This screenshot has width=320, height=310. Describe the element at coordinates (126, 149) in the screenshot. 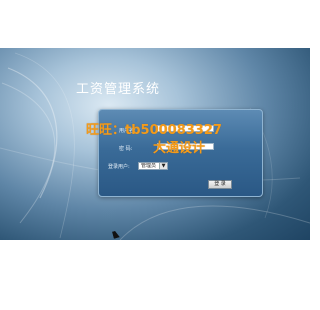

I see `password-label: 密 码:` at that location.